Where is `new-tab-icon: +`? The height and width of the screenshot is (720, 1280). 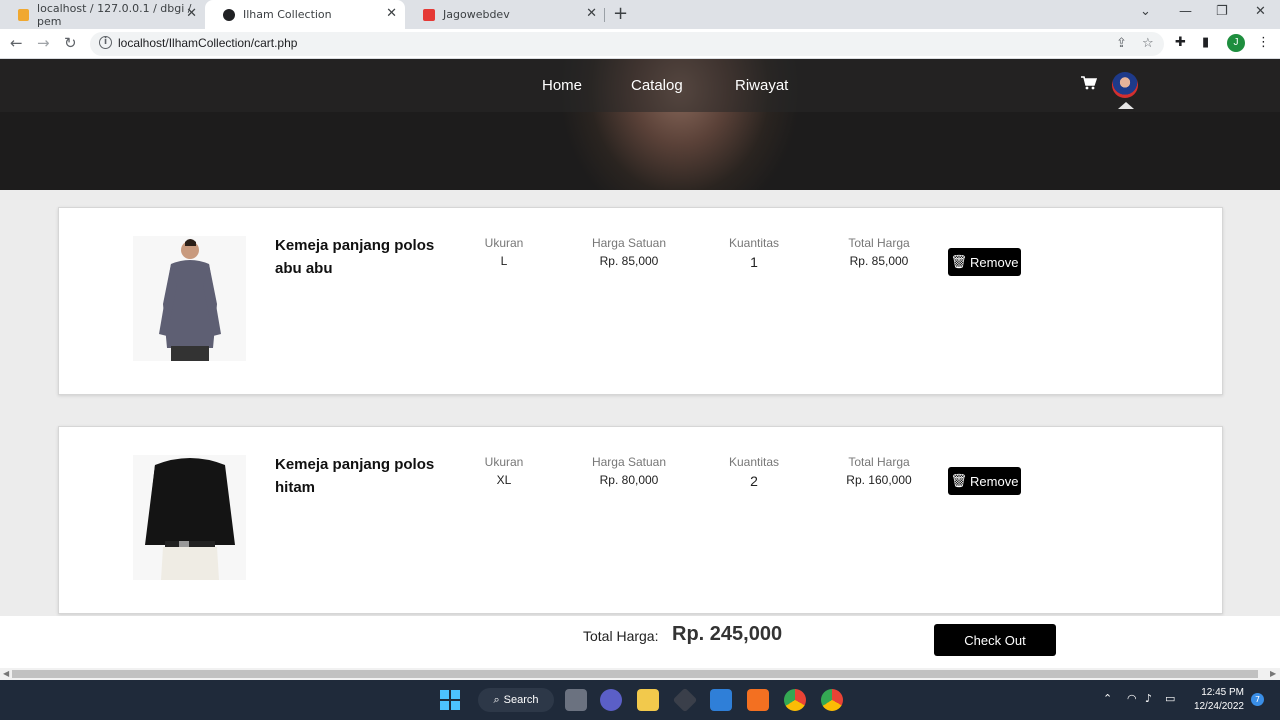
new-tab-icon: + is located at coordinates (620, 13).